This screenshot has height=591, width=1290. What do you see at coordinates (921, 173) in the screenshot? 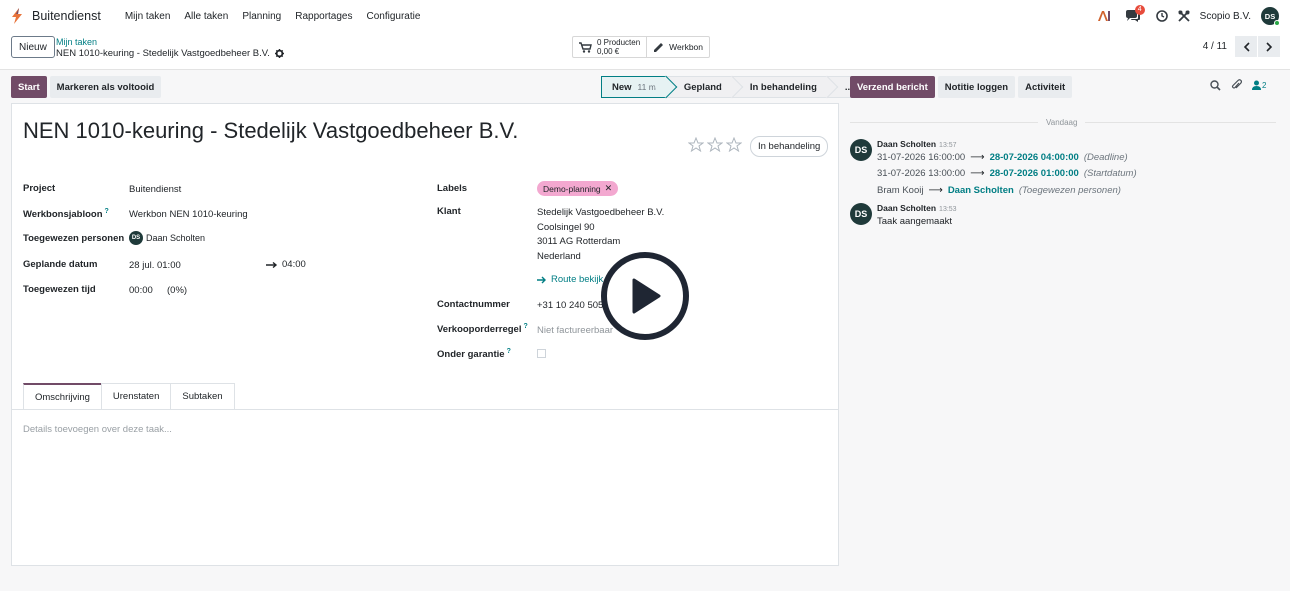
I see `tracking-old-value: 31-07-2026 13:00:00` at bounding box center [921, 173].